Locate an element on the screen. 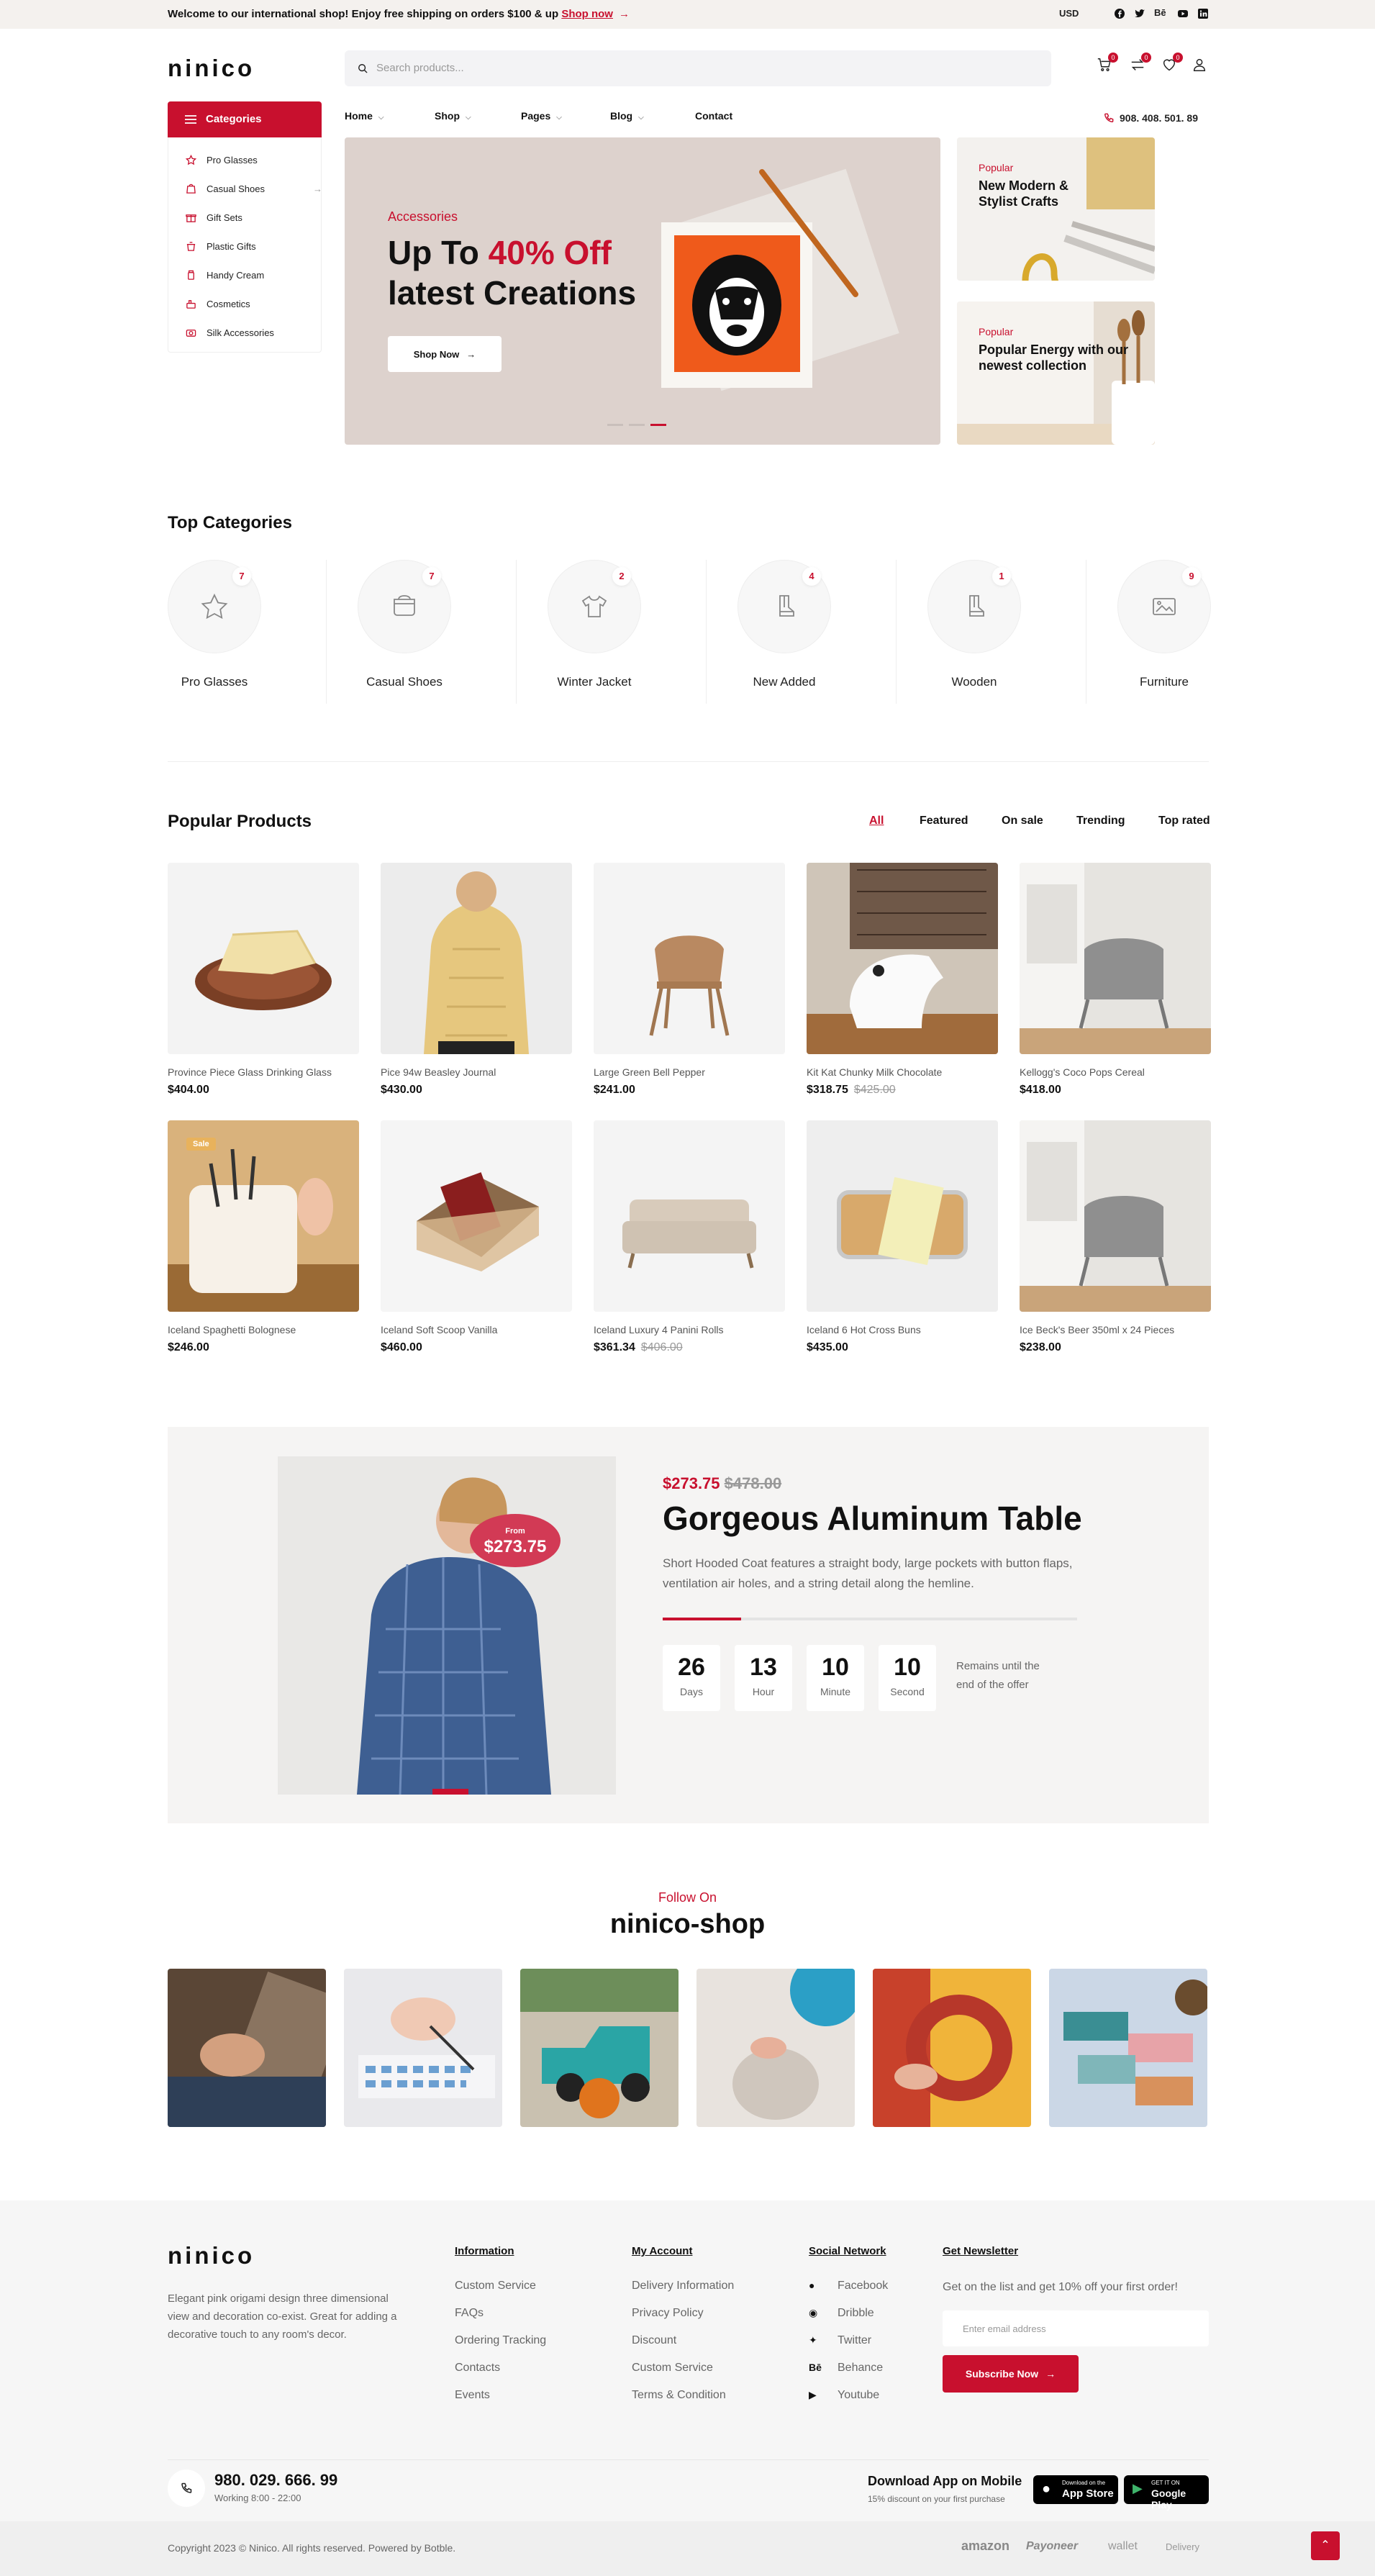 The width and height of the screenshot is (1375, 2576). product-image: Sale is located at coordinates (263, 1216).